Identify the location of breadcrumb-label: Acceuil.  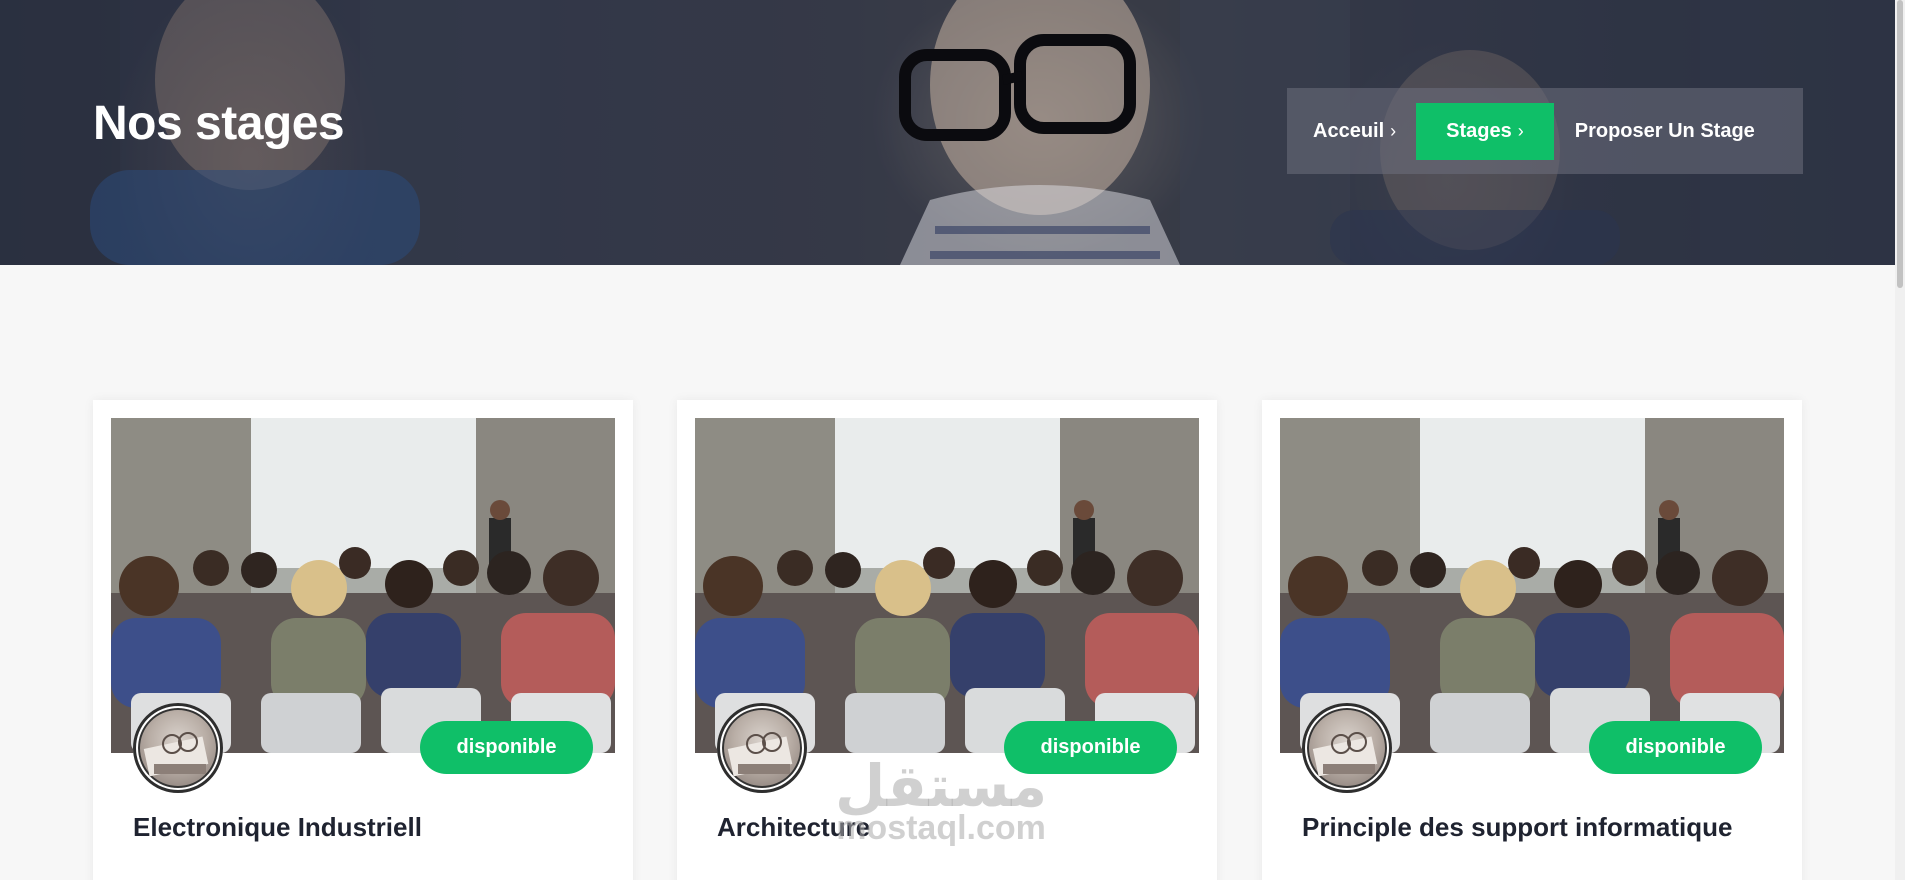
(1349, 130).